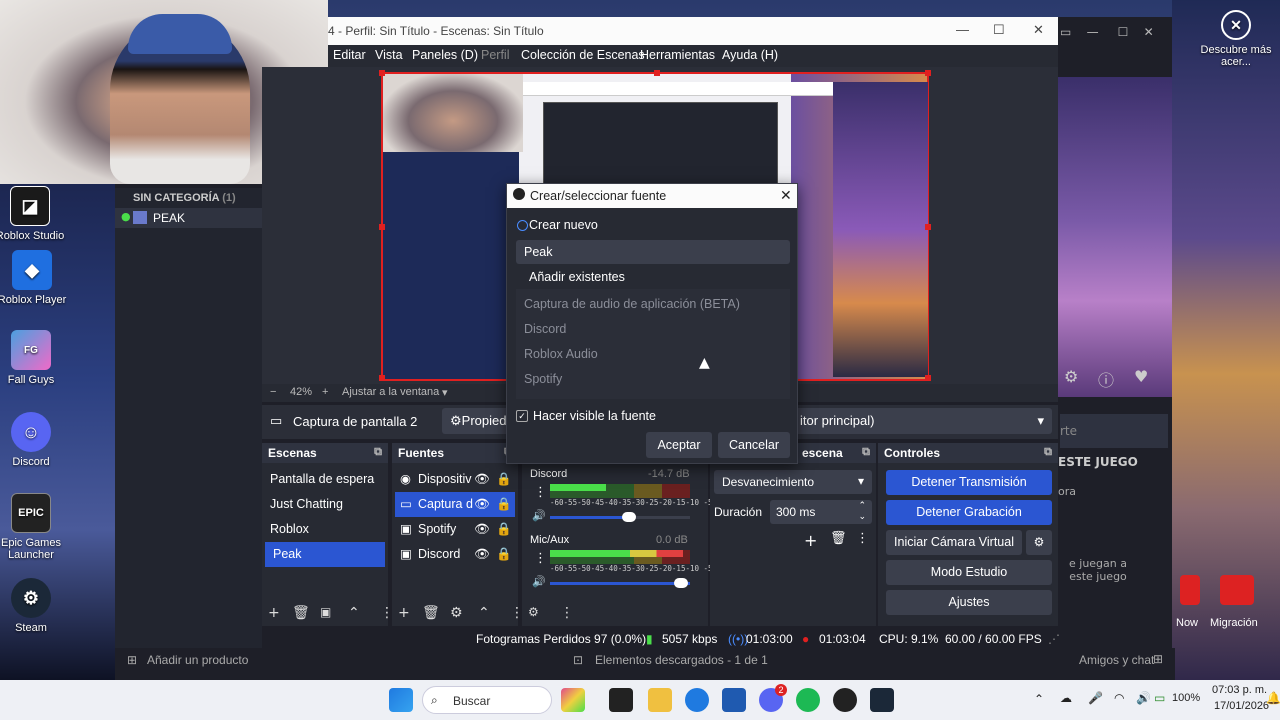  I want to click on menu-editar: Editar, so click(349, 55).